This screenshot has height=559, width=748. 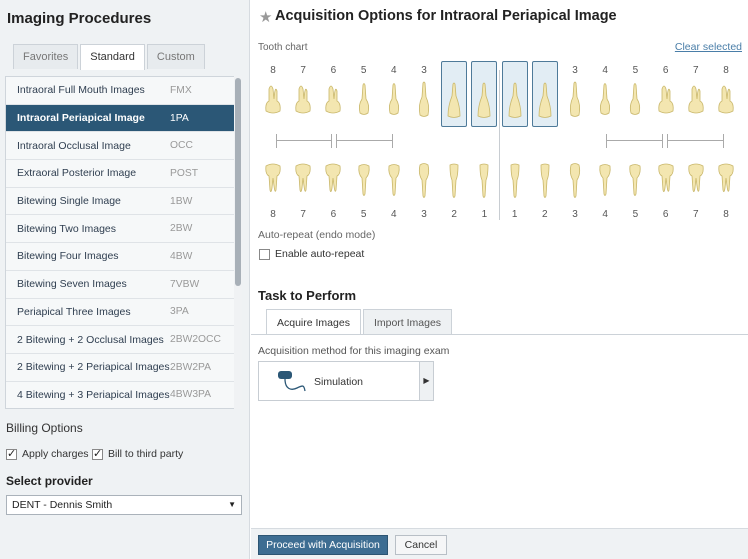 I want to click on auto-repeat-box, so click(x=264, y=254).